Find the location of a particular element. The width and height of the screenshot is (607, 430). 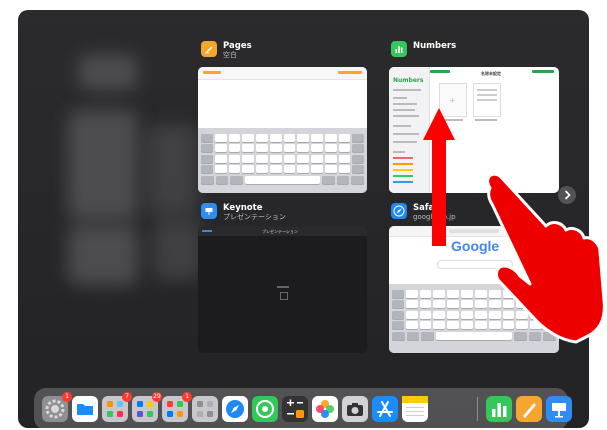

safari-app-card: Google is located at coordinates (474, 289).